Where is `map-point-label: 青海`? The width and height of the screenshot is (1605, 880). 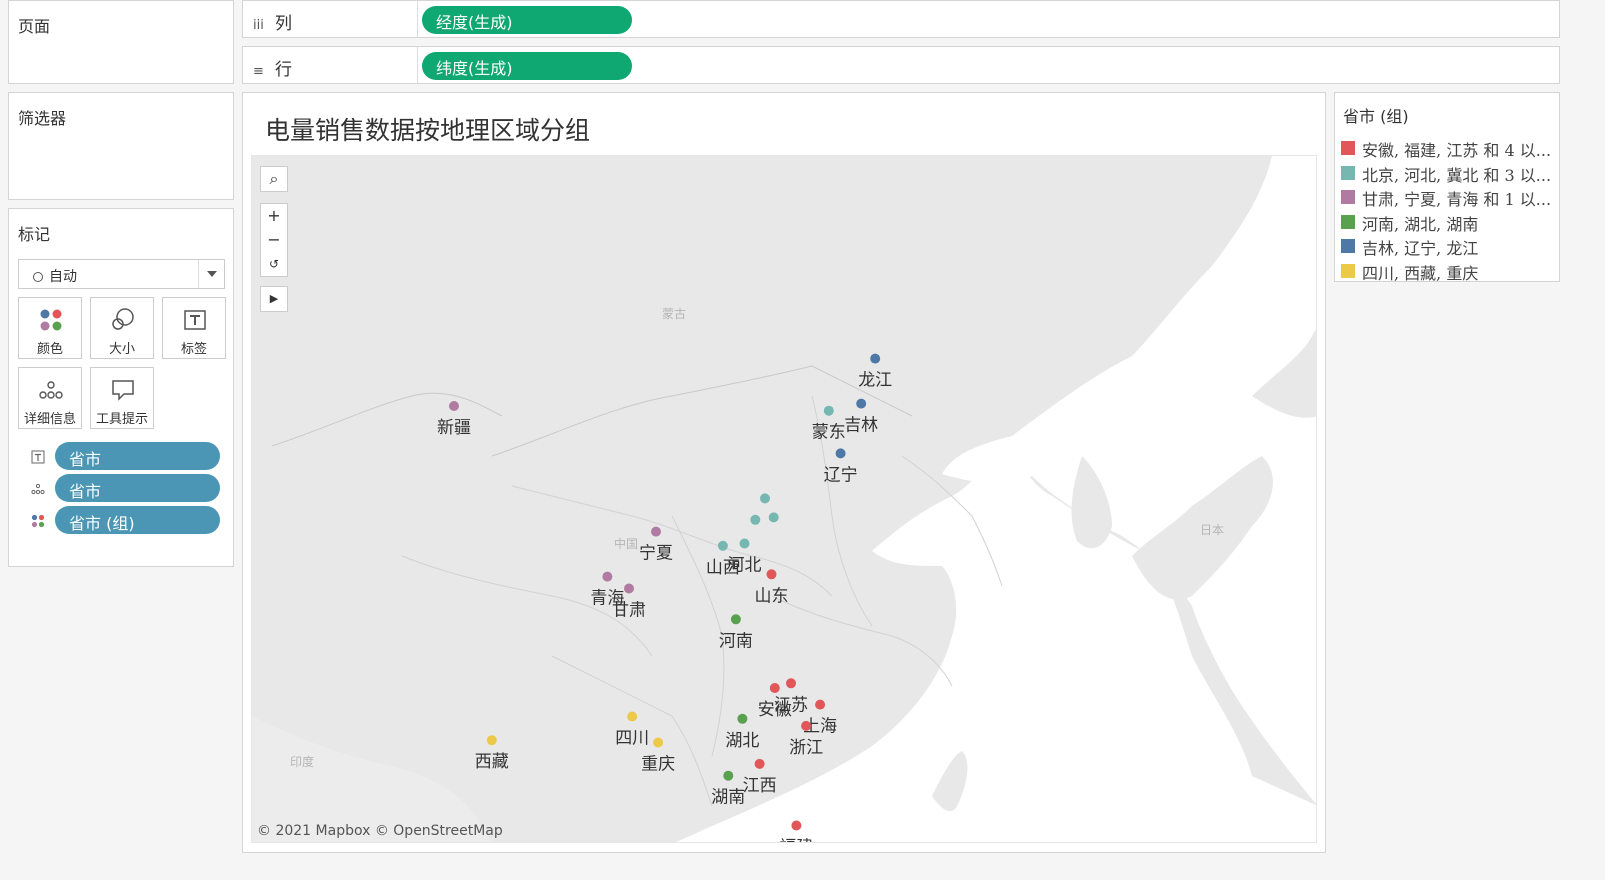 map-point-label: 青海 is located at coordinates (607, 599).